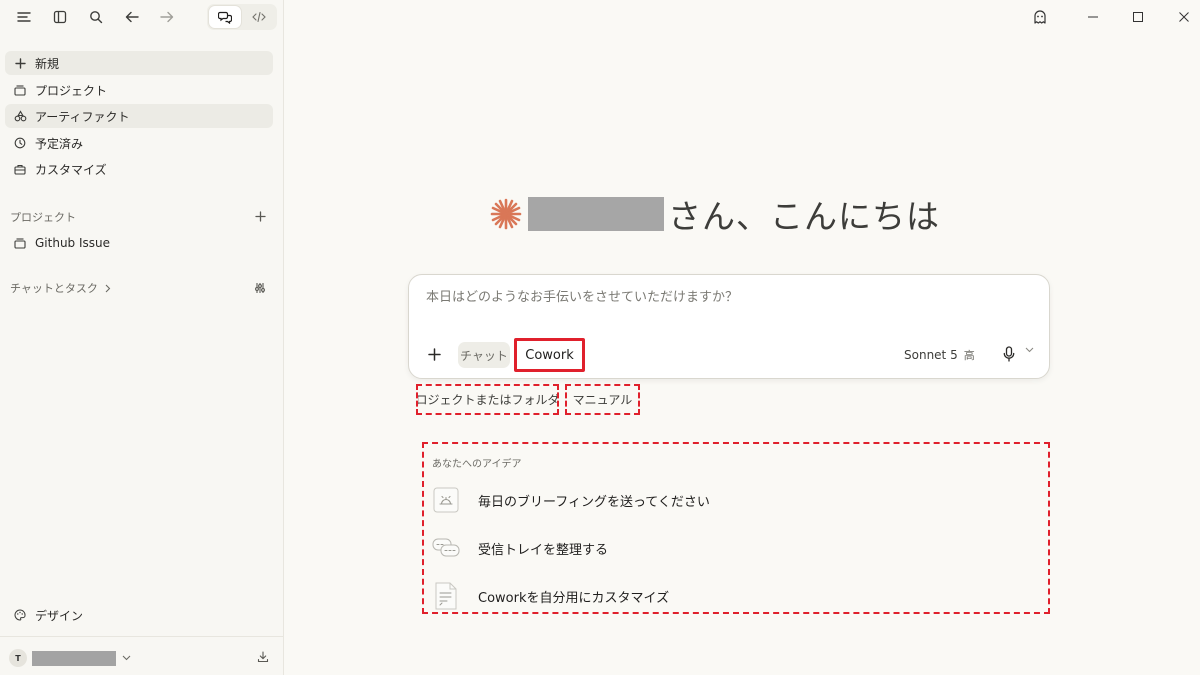 Image resolution: width=1200 pixels, height=675 pixels. Describe the element at coordinates (804, 216) in the screenshot. I see `greeting-text: さん、こんにちは` at that location.